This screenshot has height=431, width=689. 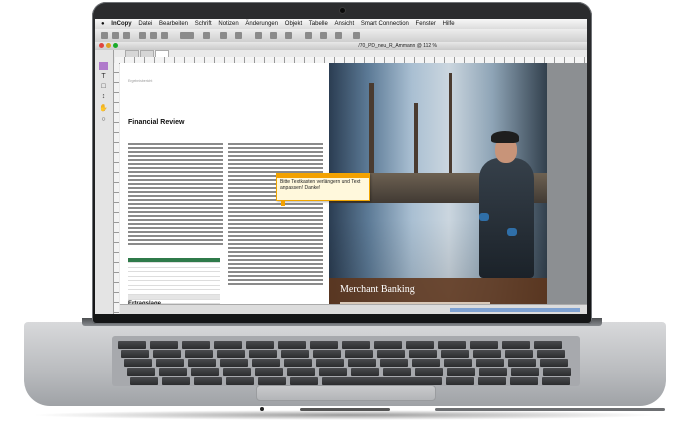 I want to click on financial-table, so click(x=174, y=281).